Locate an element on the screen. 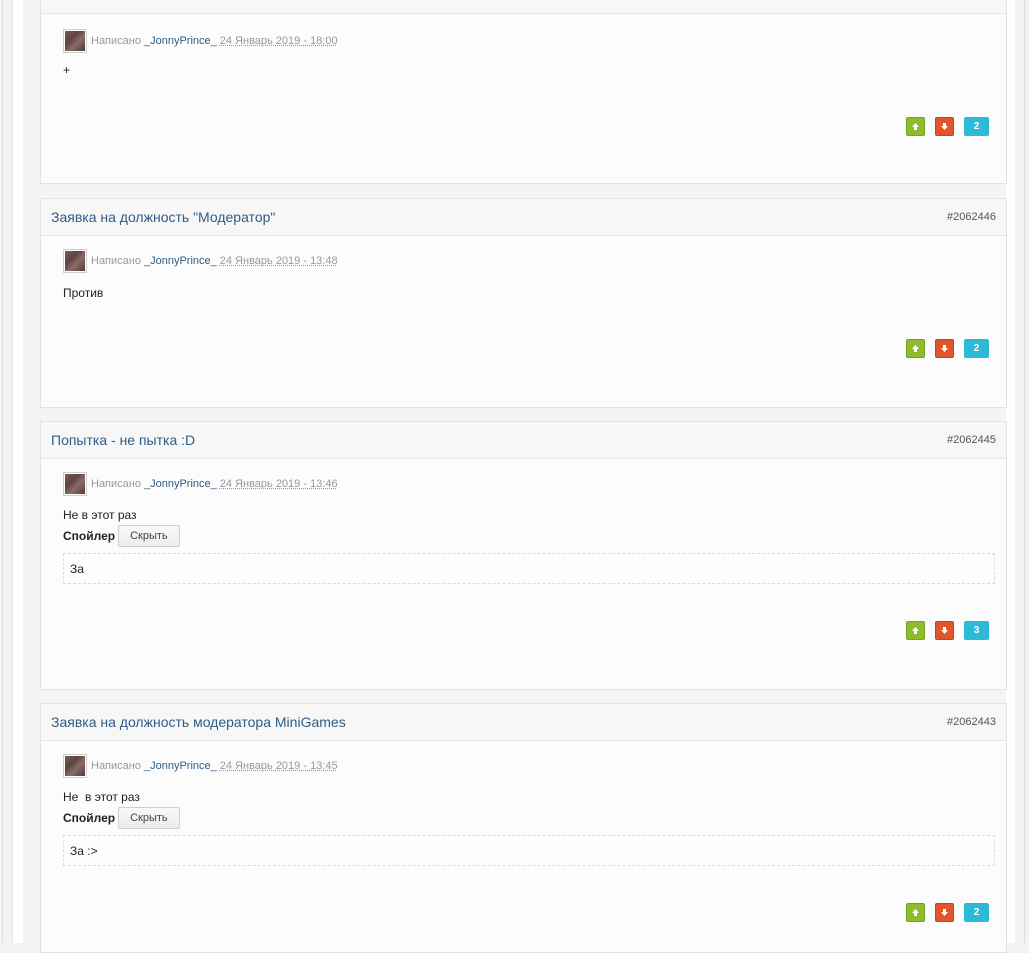 This screenshot has height=953, width=1029. reputation-controls: 3 is located at coordinates (947, 630).